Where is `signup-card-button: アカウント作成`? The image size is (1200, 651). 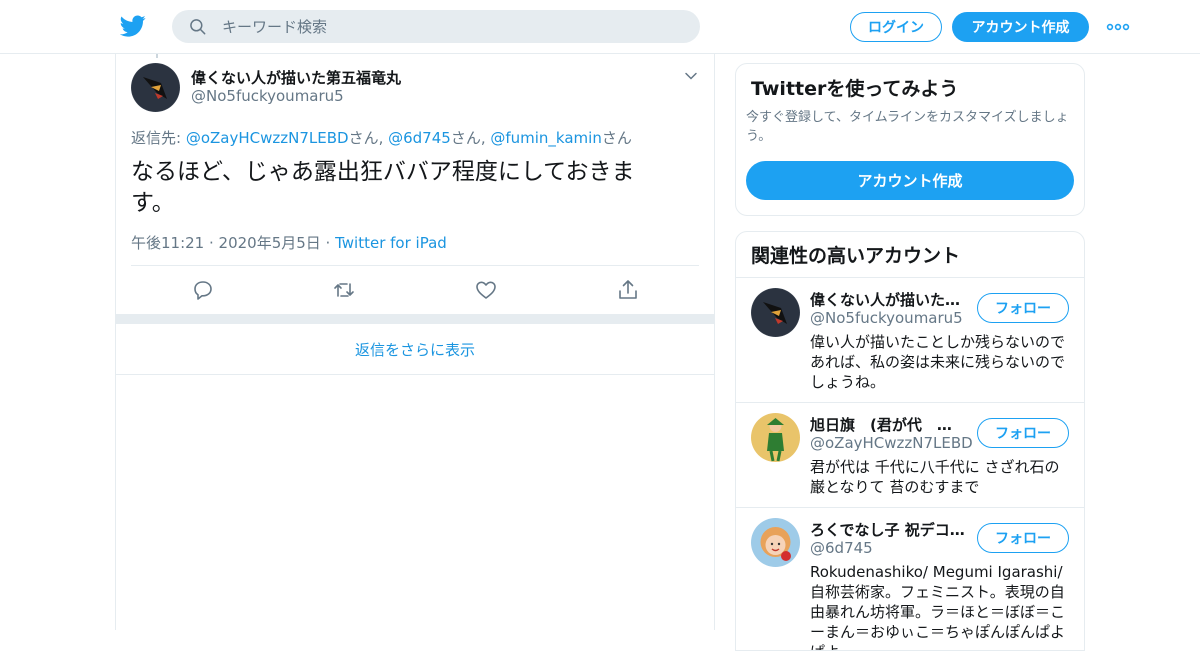
signup-card-button: アカウント作成 is located at coordinates (910, 180).